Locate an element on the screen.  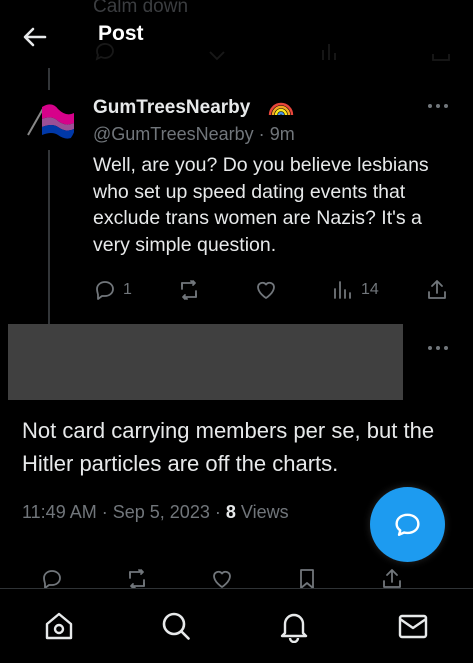
view-count: 14 is located at coordinates (370, 289).